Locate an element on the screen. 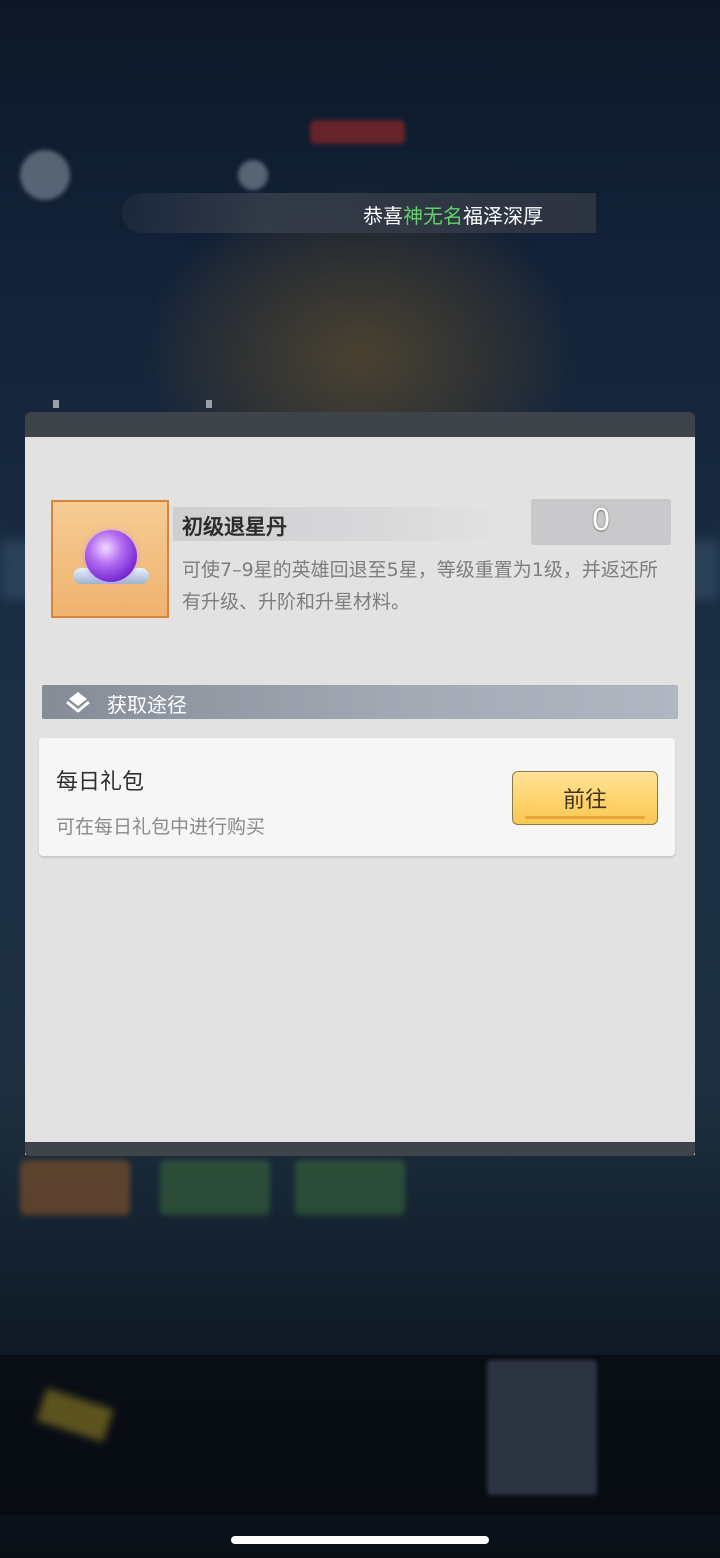 Image resolution: width=720 pixels, height=1558 pixels. item-description: 可使7–9星的英雄回退至5星，等级重置为1级，并返还所有升级、升阶和升星材料。 is located at coordinates (420, 586).